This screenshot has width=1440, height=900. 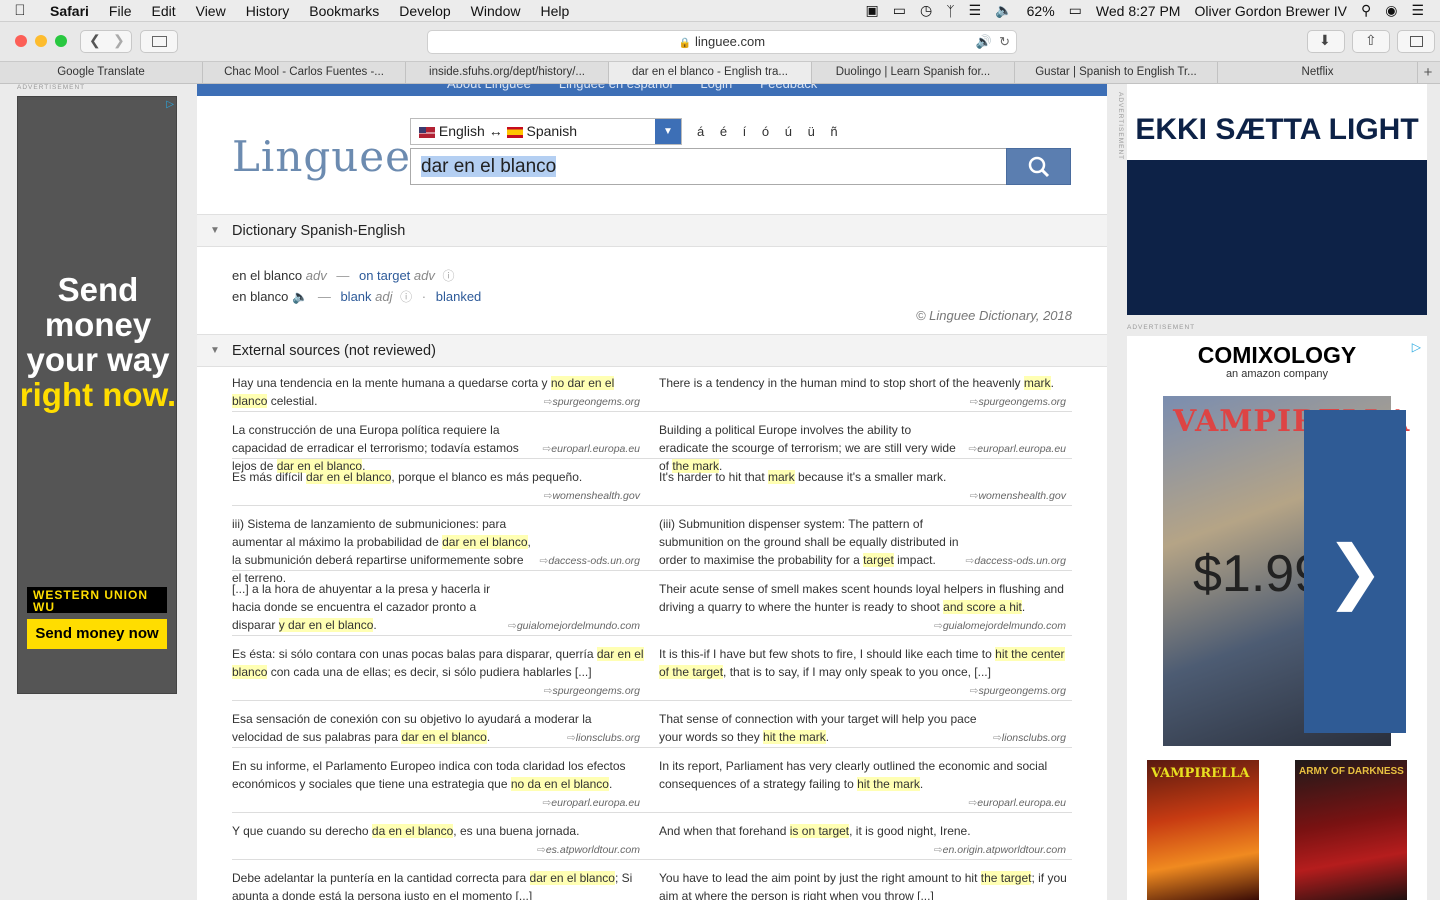 What do you see at coordinates (1417, 10) in the screenshot?
I see `notification-center-icon: ☰` at bounding box center [1417, 10].